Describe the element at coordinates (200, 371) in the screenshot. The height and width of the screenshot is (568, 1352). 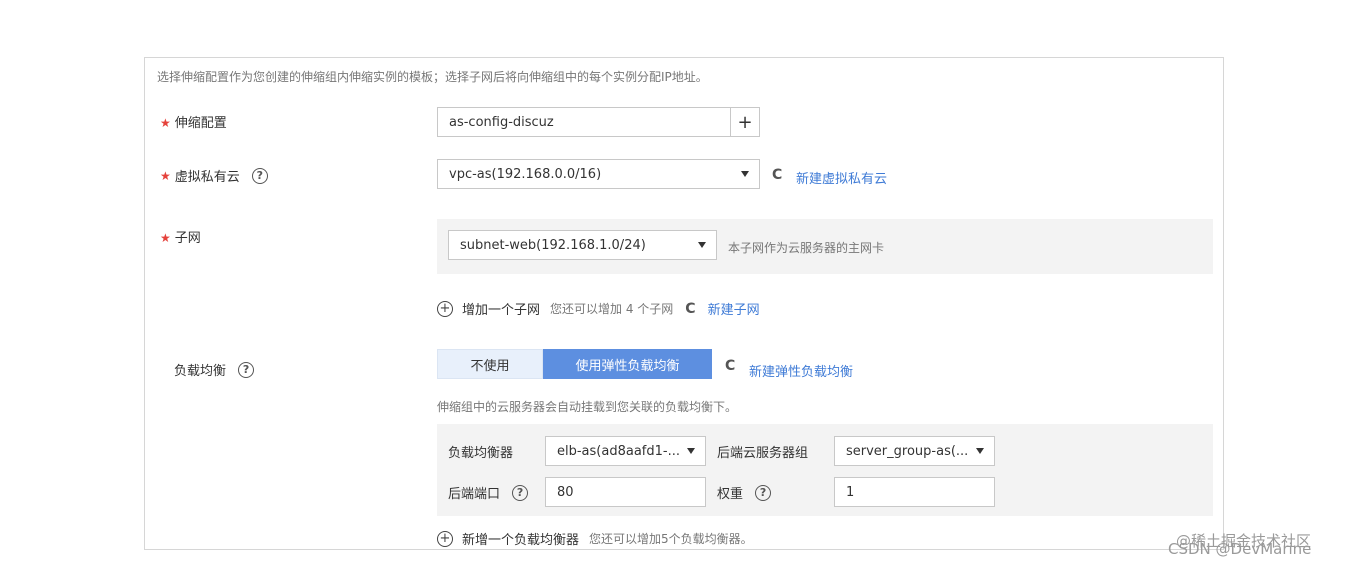
I see `lb-label: 负载均衡` at that location.